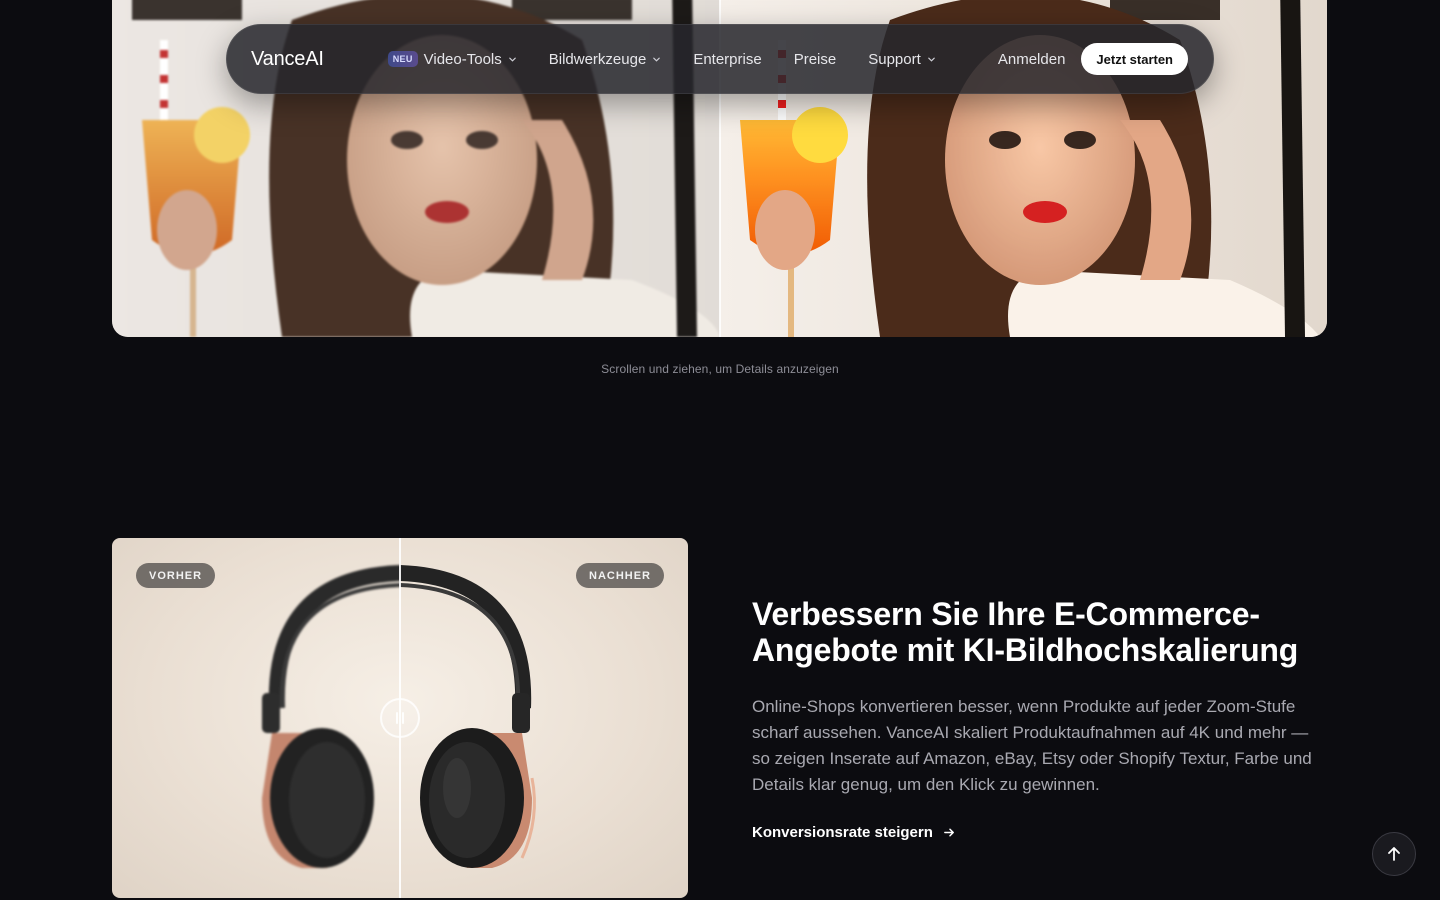 The height and width of the screenshot is (900, 1440). Describe the element at coordinates (1134, 59) in the screenshot. I see `get-started-button: Jetzt starten` at that location.